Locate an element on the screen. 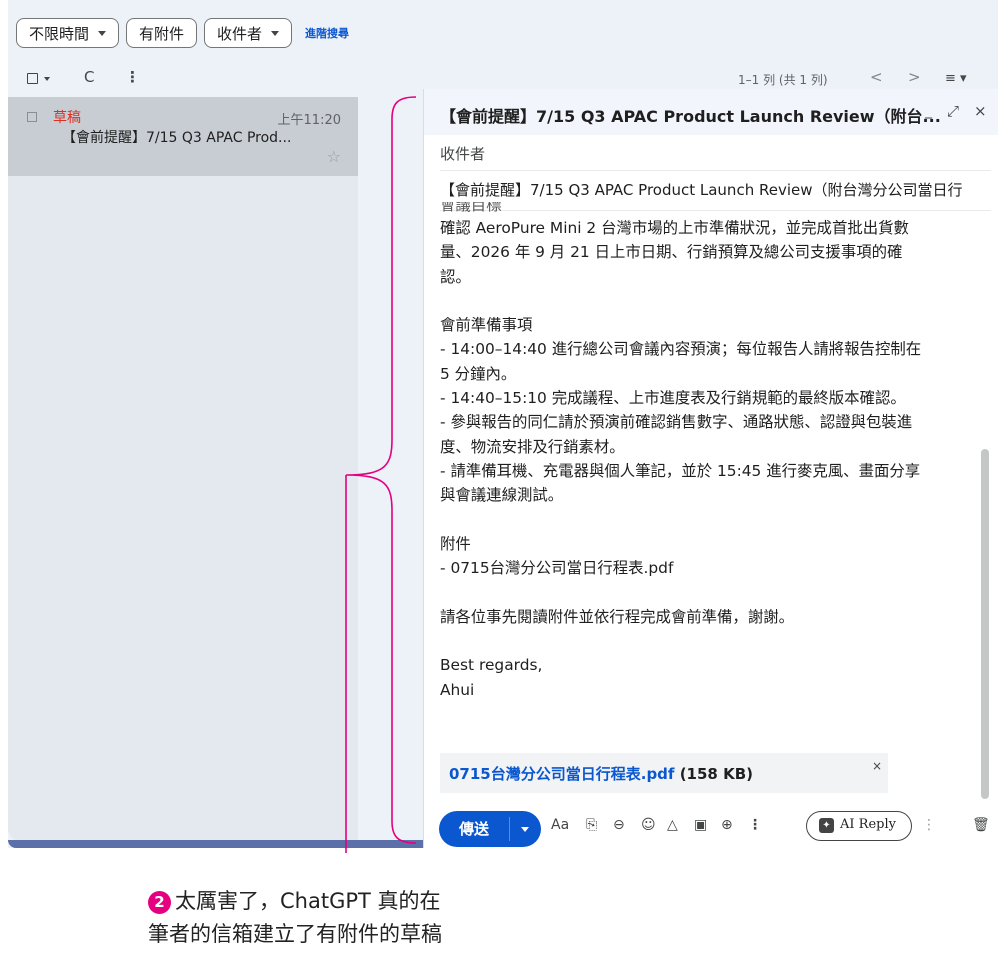  pagination-count: 1–1 列 (共 1 列) is located at coordinates (783, 80).